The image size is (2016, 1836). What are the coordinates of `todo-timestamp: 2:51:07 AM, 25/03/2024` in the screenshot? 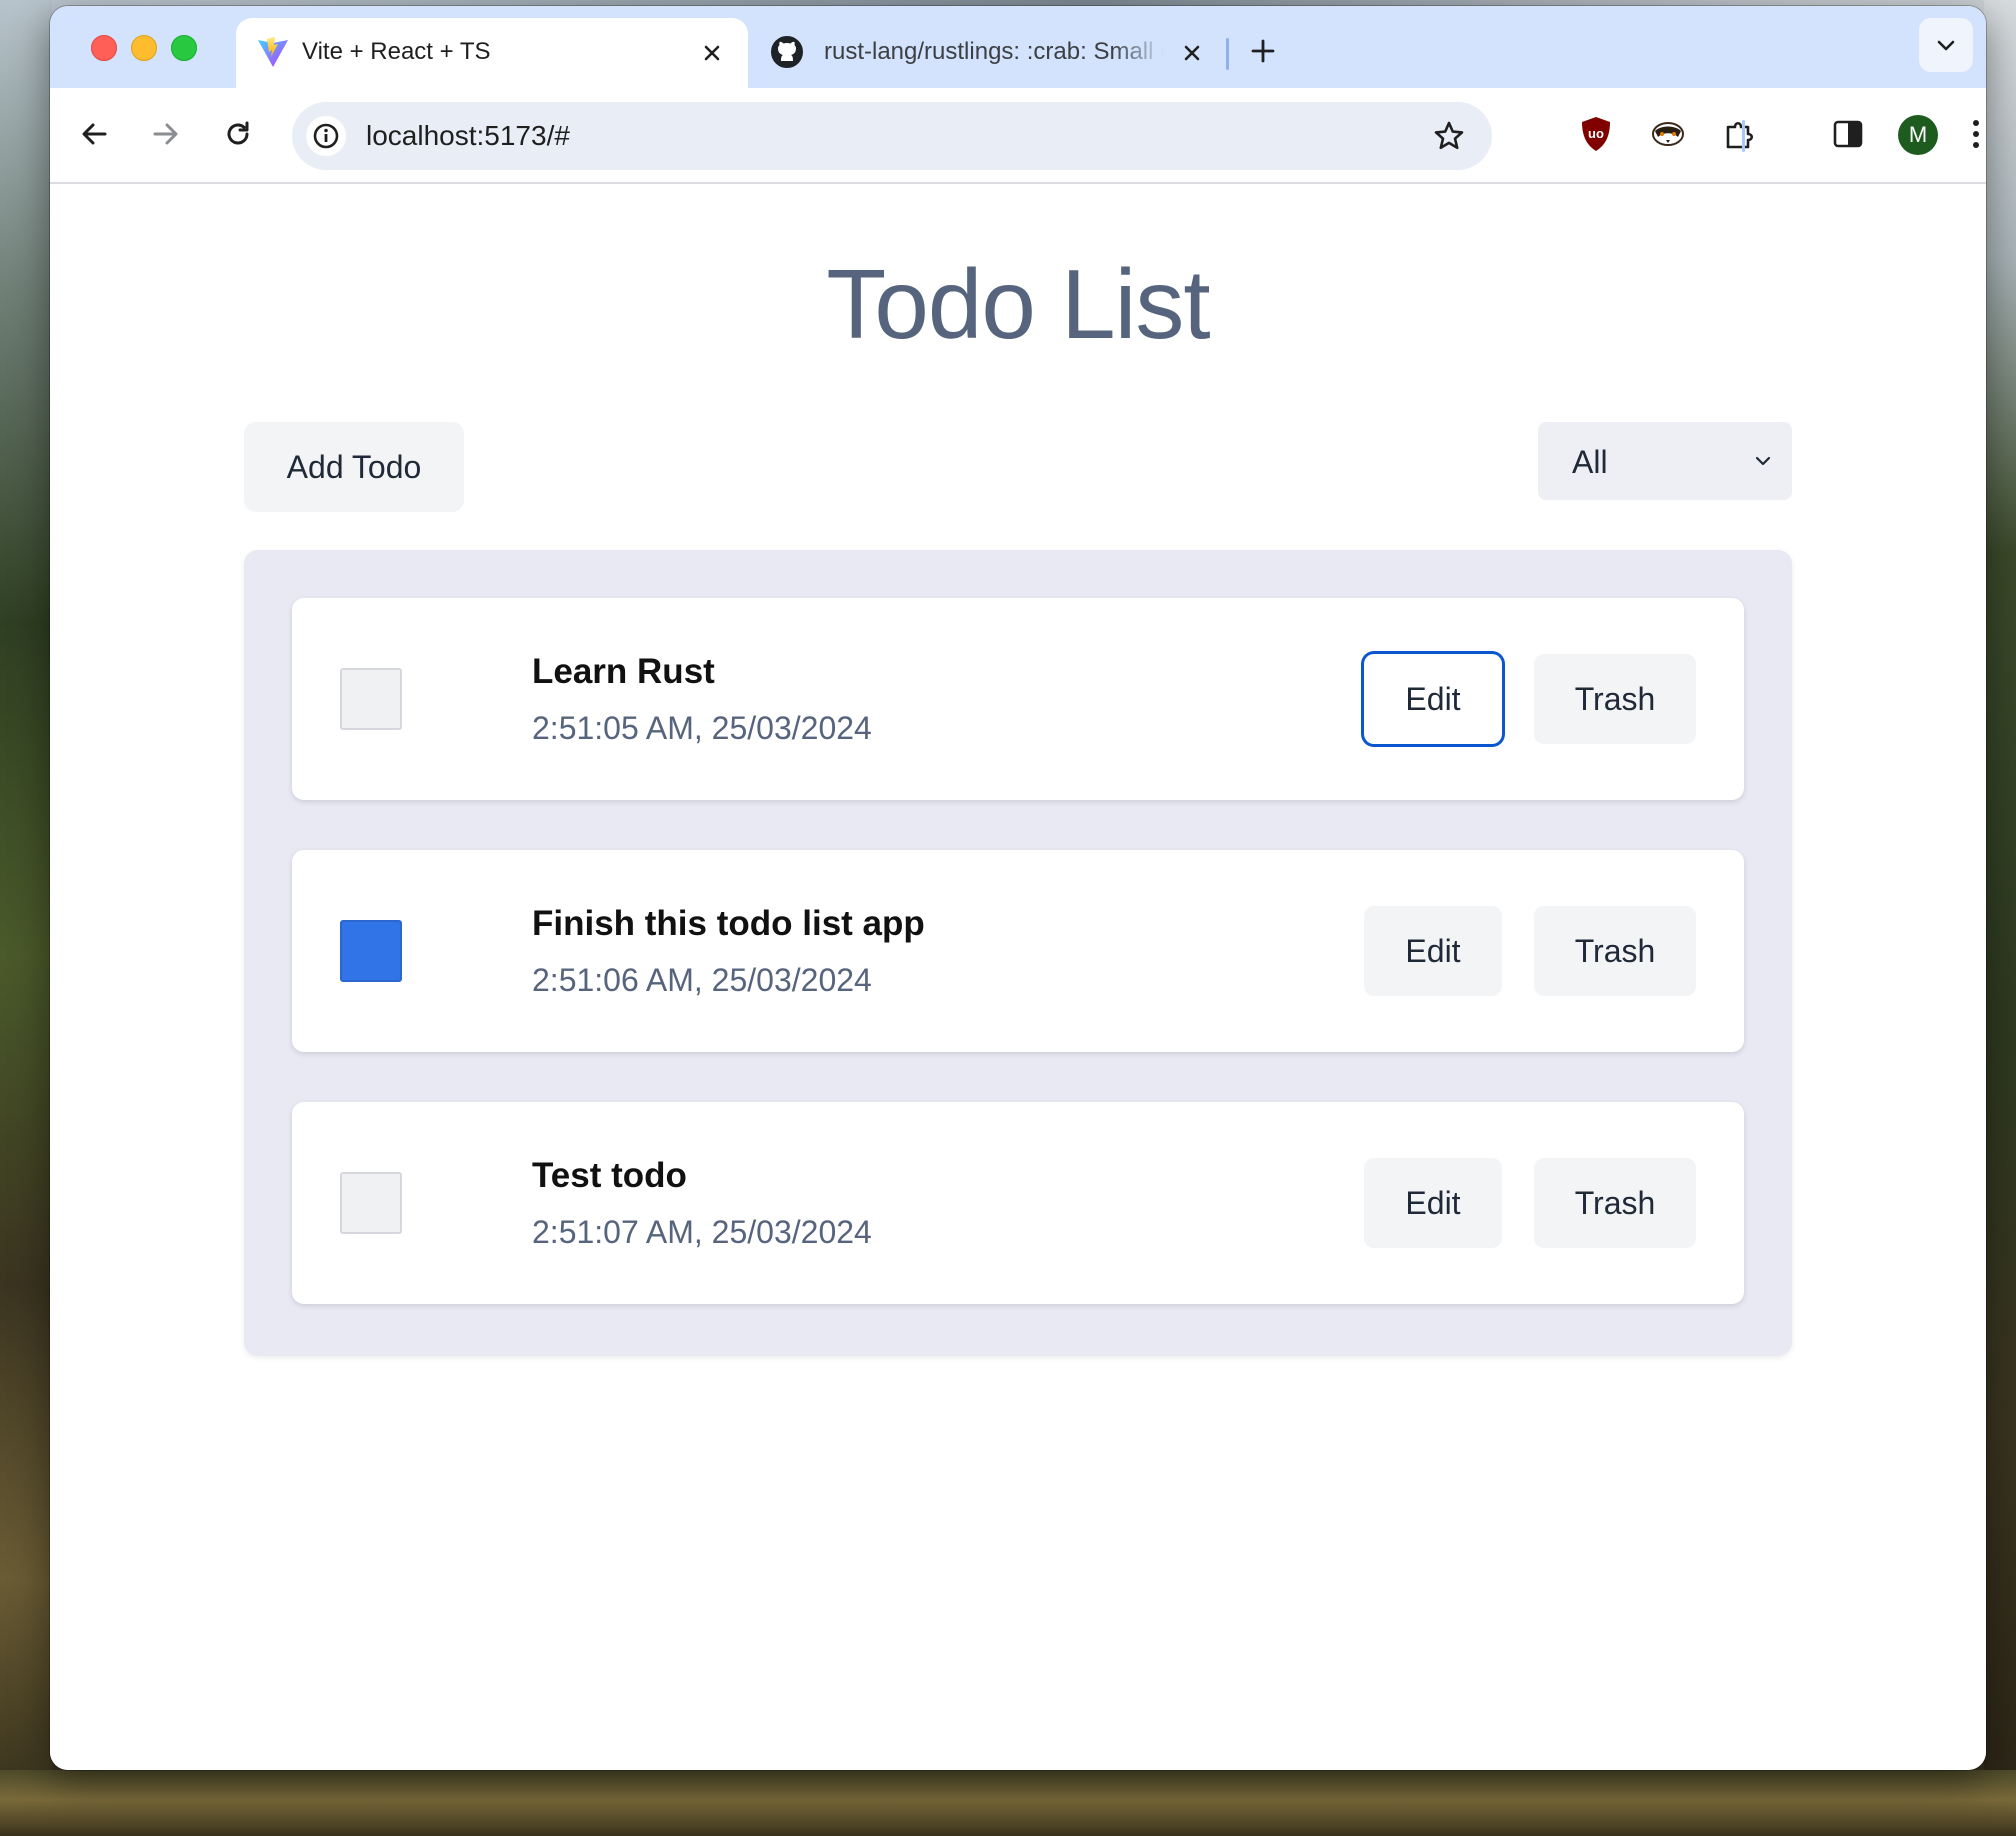 It's located at (702, 1232).